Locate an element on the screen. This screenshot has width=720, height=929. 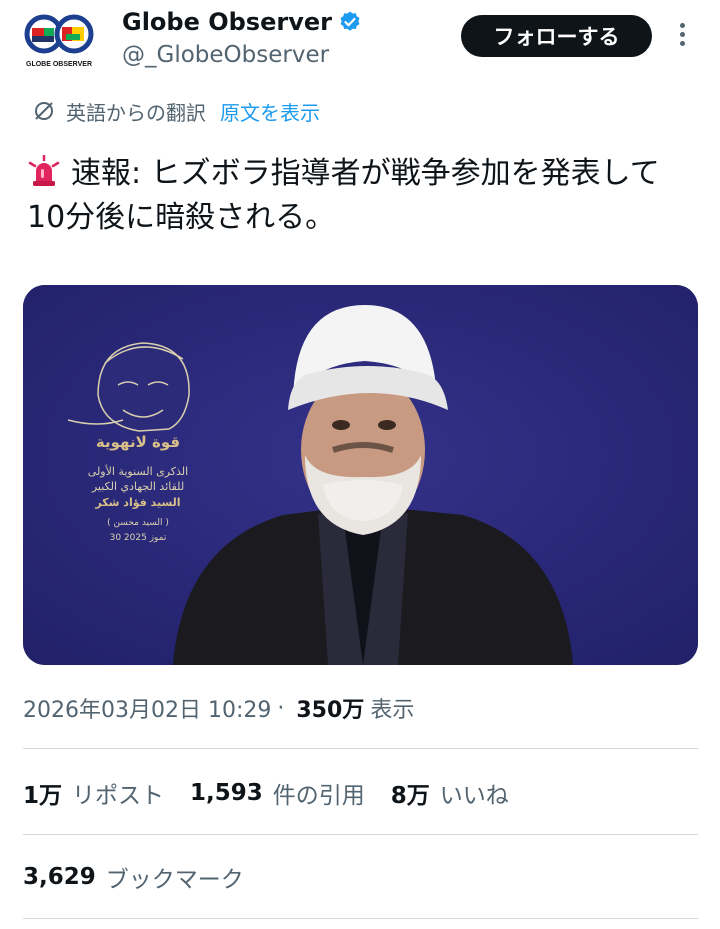
poster-line: ( السيد محسن ) is located at coordinates (138, 523).